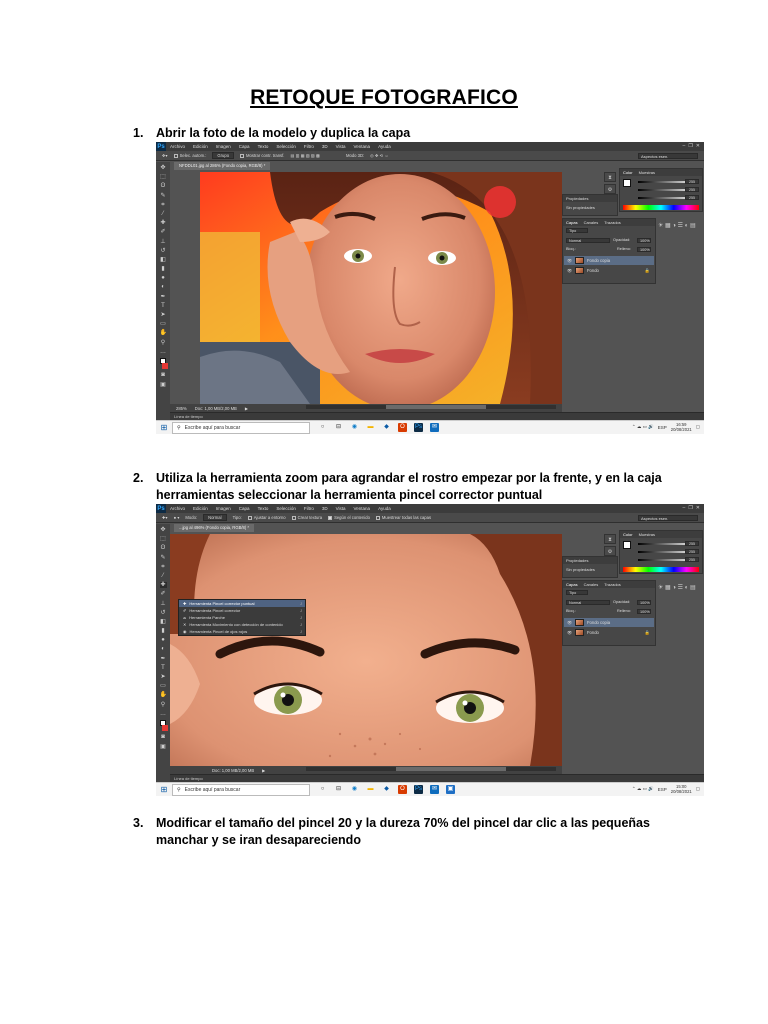 The height and width of the screenshot is (1024, 768). I want to click on marquee-tool-icon: ⬚, so click(163, 539).